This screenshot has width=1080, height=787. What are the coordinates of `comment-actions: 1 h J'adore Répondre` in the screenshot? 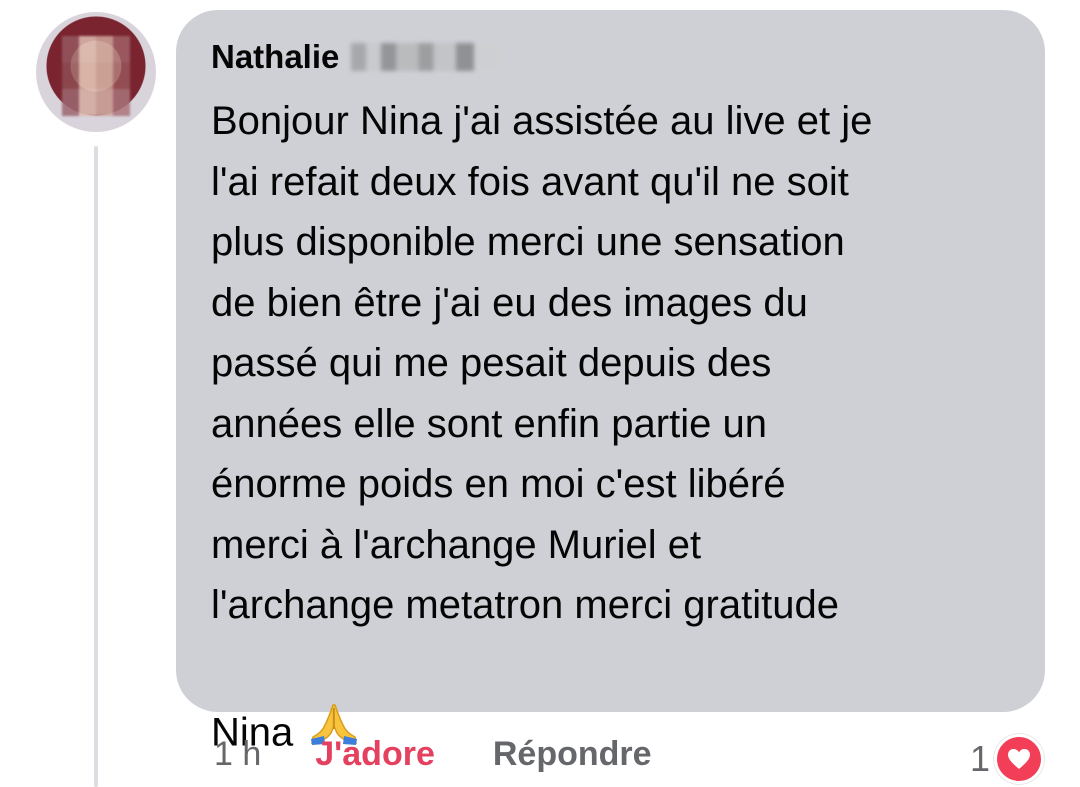 It's located at (433, 754).